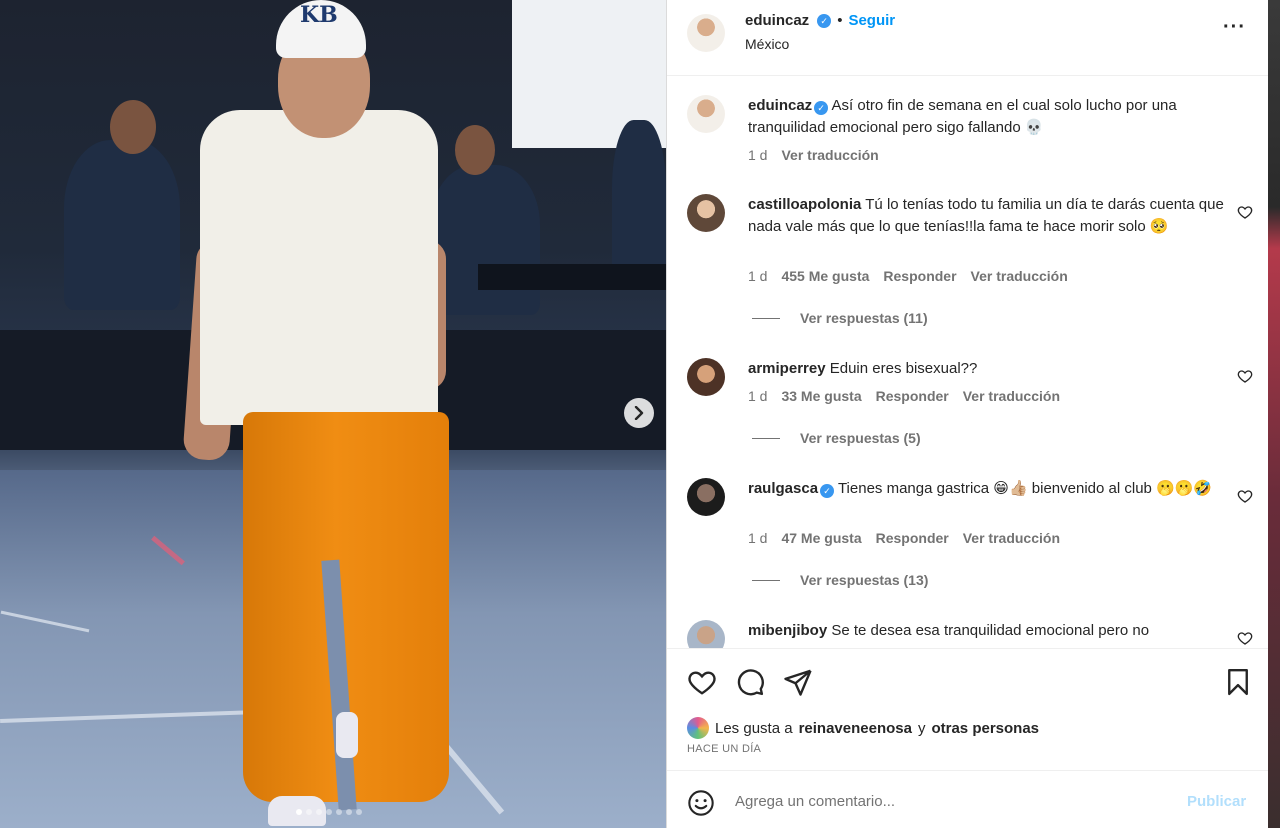  Describe the element at coordinates (757, 155) in the screenshot. I see `caption-time: 1 d` at that location.